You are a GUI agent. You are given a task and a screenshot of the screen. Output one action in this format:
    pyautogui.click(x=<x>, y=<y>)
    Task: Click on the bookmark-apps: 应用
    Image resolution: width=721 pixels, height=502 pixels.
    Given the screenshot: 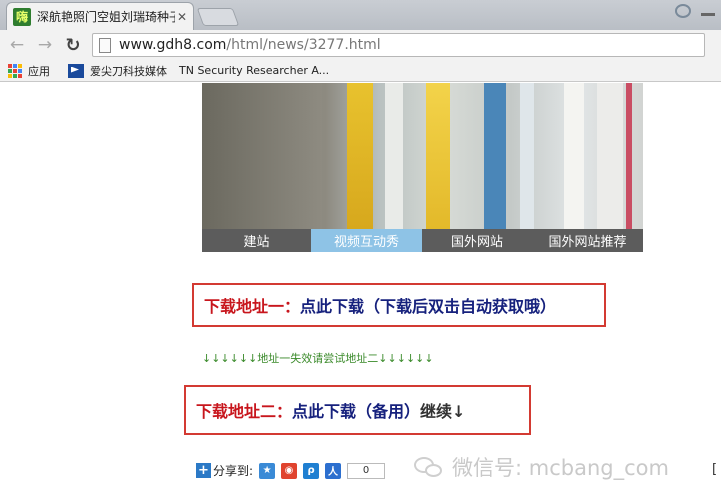 What is the action you would take?
    pyautogui.click(x=29, y=71)
    